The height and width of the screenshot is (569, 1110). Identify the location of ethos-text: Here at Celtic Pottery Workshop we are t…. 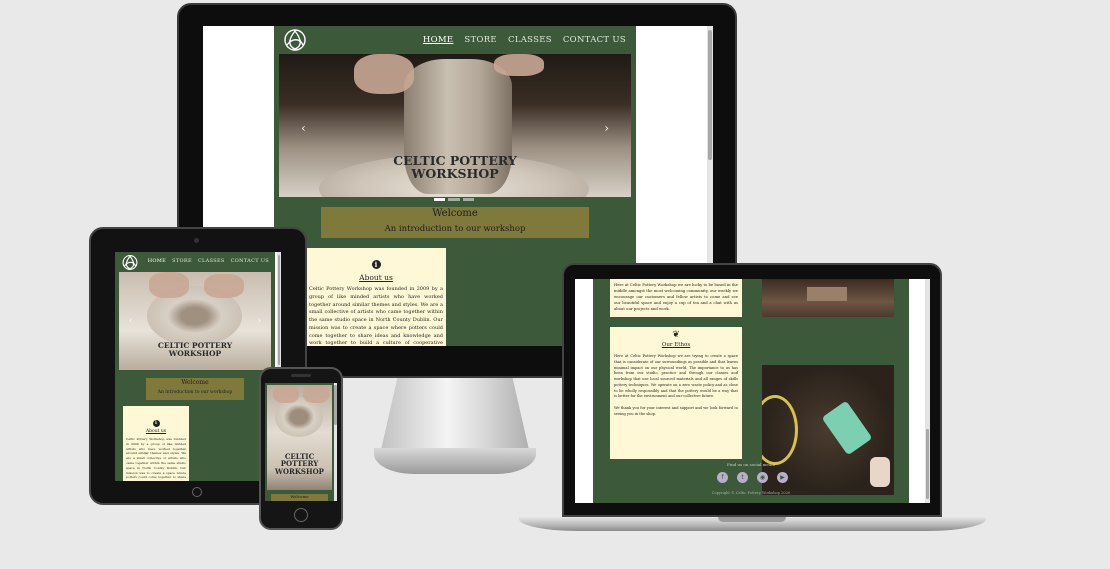
(676, 376).